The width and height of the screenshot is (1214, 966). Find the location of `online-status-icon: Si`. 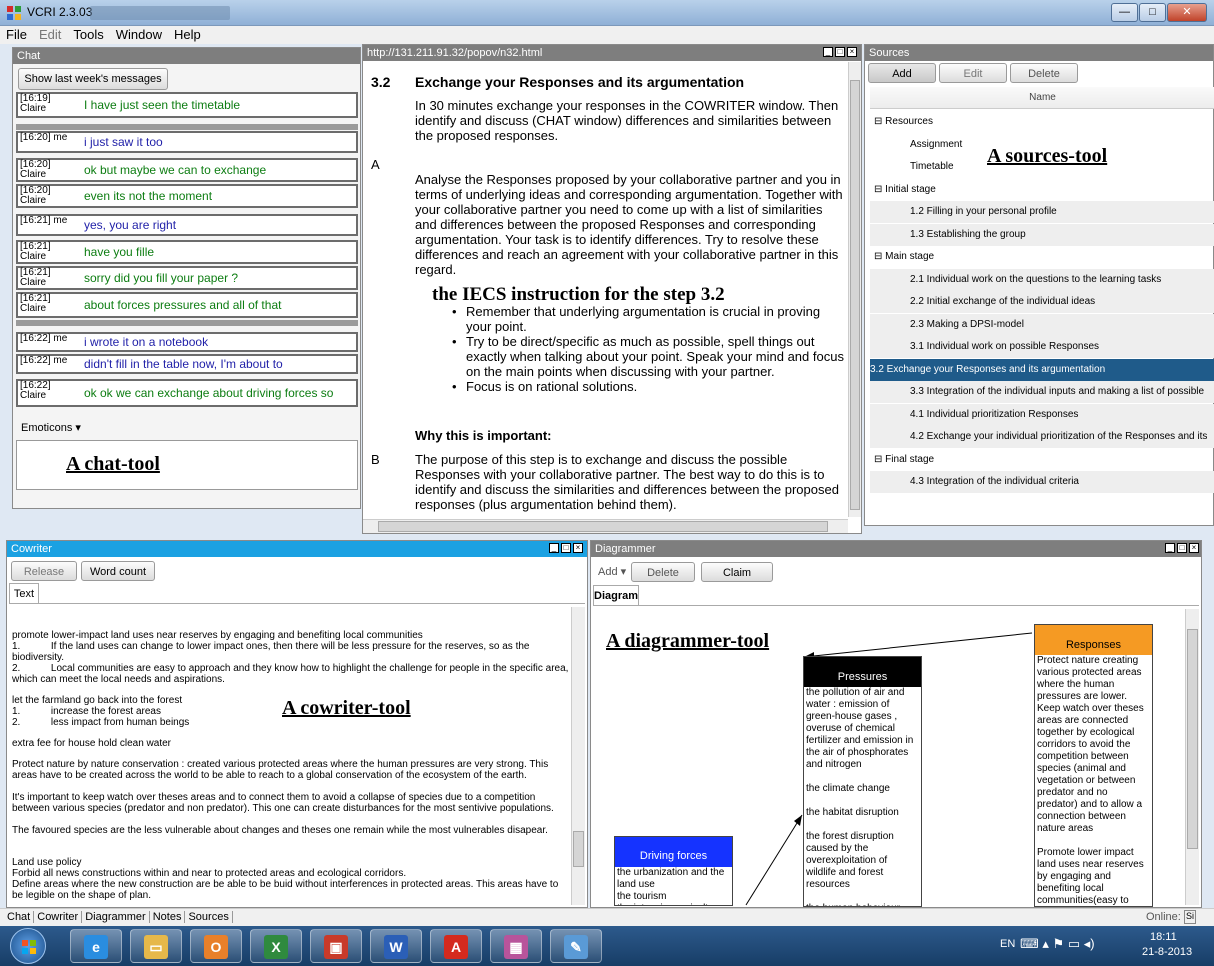

online-status-icon: Si is located at coordinates (1190, 917).